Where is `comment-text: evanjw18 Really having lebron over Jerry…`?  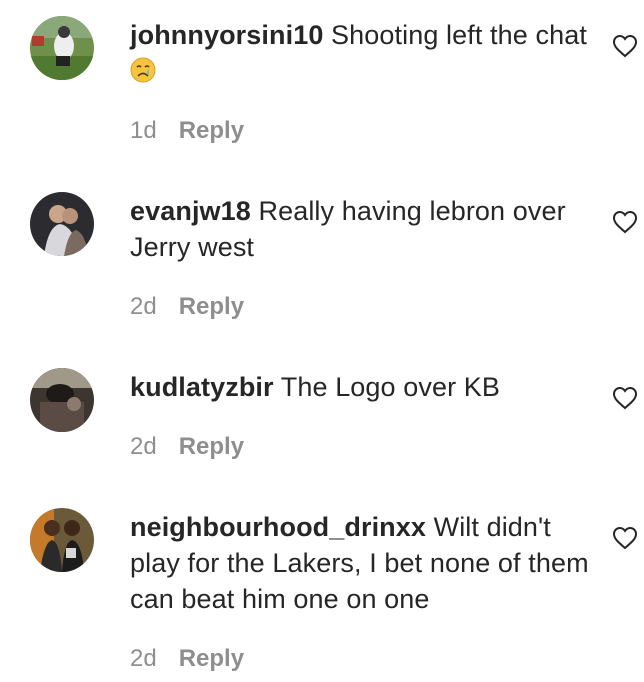
comment-text: evanjw18 Really having lebron over Jerry… is located at coordinates (365, 229).